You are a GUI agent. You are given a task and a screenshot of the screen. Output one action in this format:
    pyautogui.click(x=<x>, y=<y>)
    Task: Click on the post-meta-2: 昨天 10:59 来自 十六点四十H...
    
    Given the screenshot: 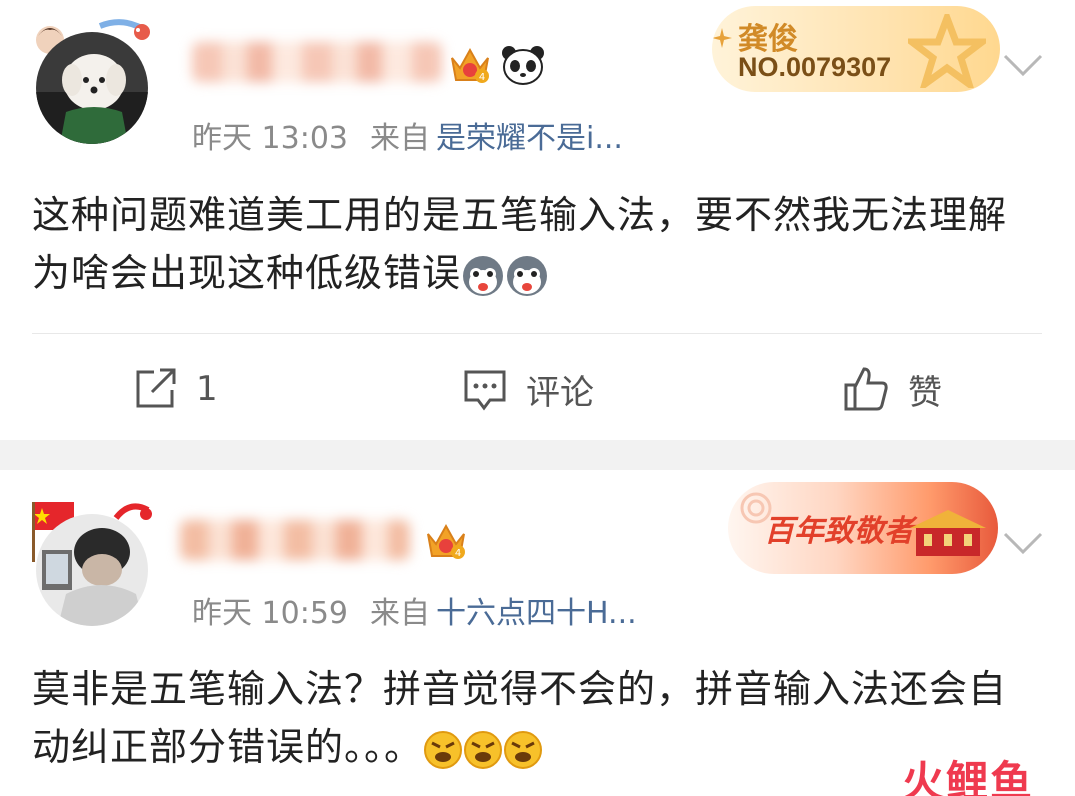 What is the action you would take?
    pyautogui.click(x=414, y=610)
    